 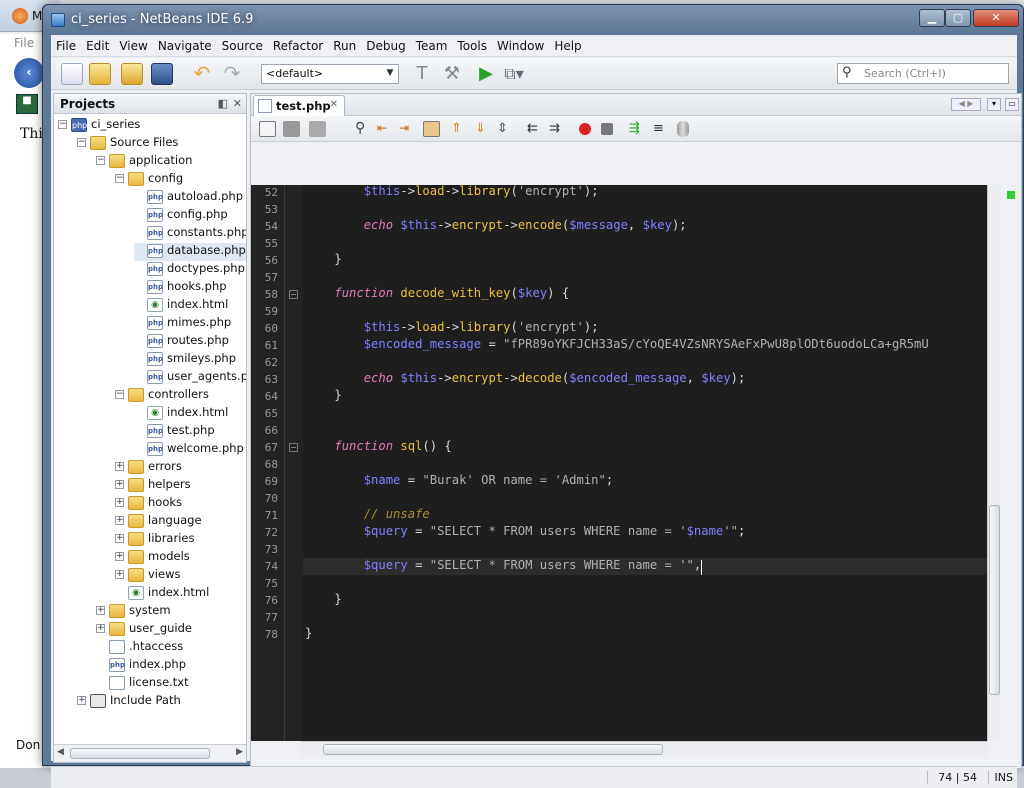 I want to click on tab-test-php: test.php ✕, so click(x=299, y=105).